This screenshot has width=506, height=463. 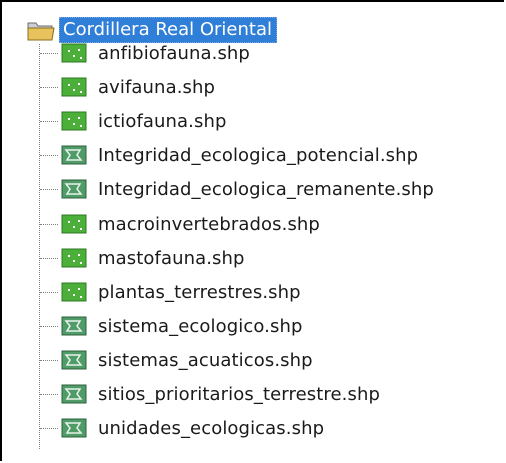 What do you see at coordinates (205, 360) in the screenshot?
I see `layer-item-label: sistemas_acuaticos.shp` at bounding box center [205, 360].